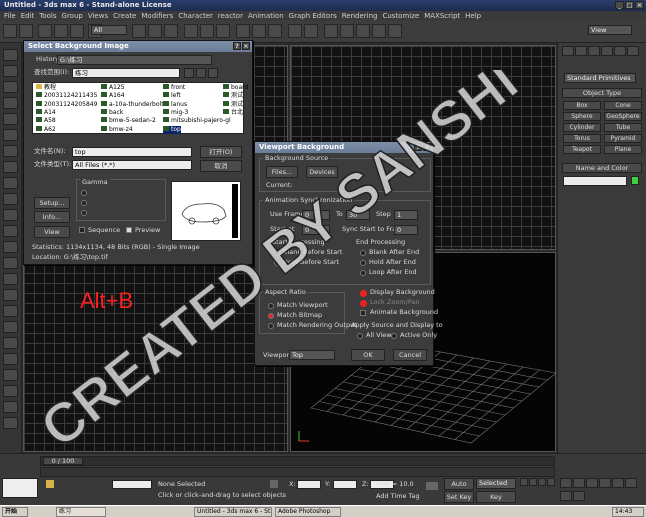  I want to click on object-type-button: Teapot, so click(582, 149).